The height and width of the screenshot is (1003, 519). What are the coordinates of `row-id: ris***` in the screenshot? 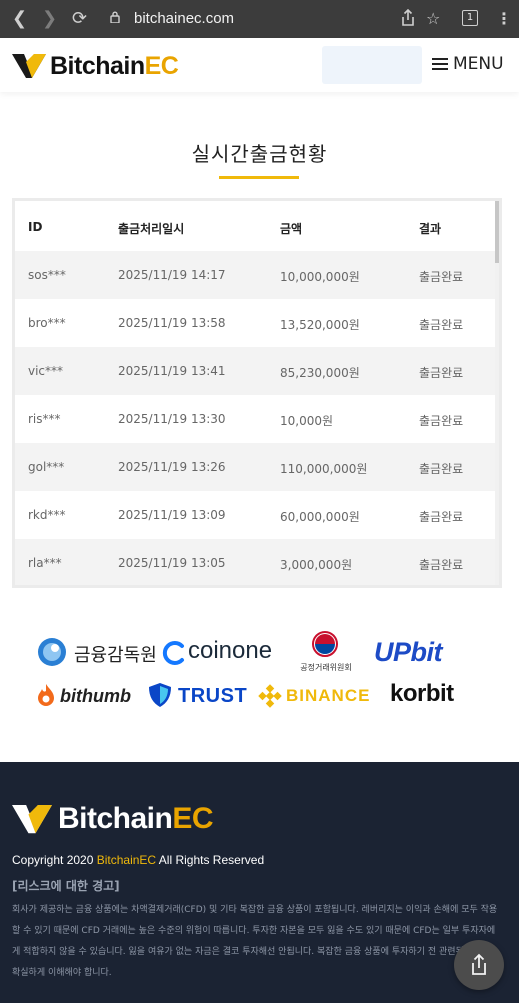 It's located at (44, 419).